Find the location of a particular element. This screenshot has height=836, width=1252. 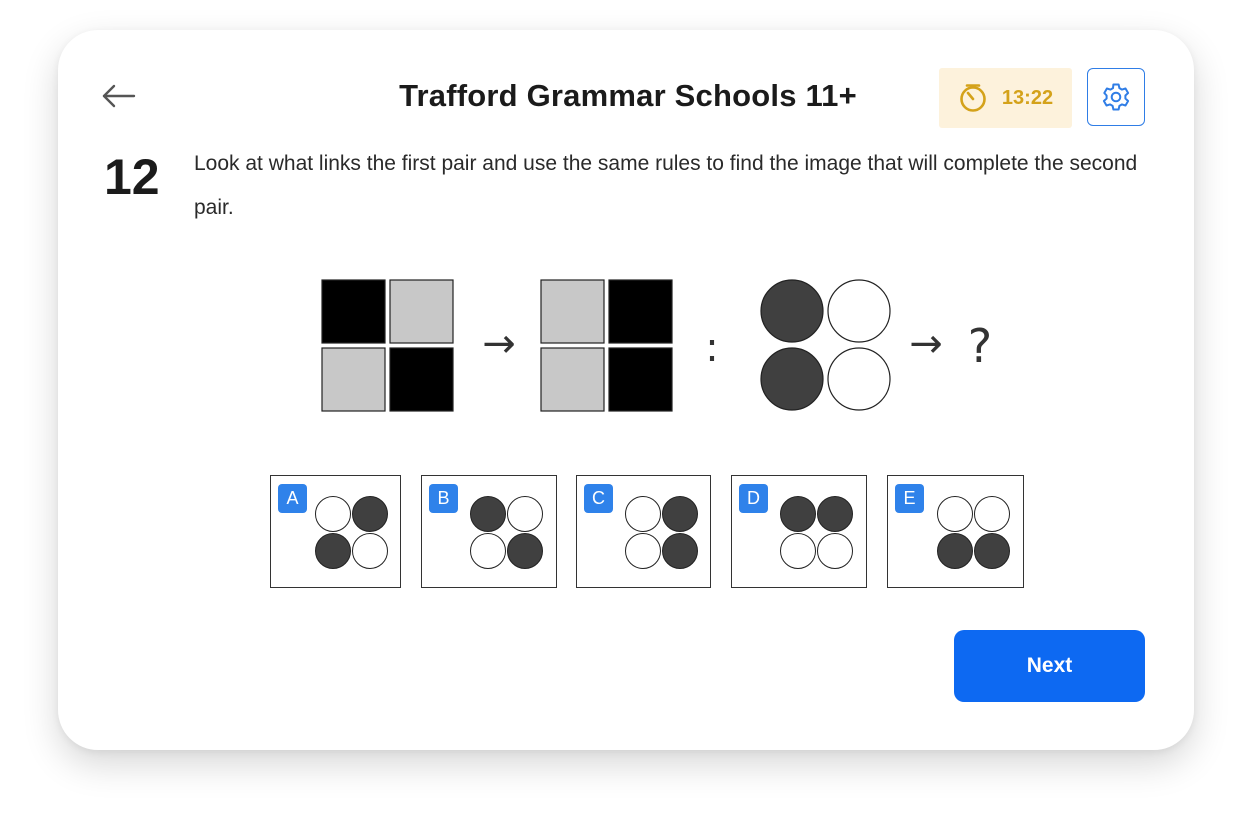

option-d: D is located at coordinates (799, 531).